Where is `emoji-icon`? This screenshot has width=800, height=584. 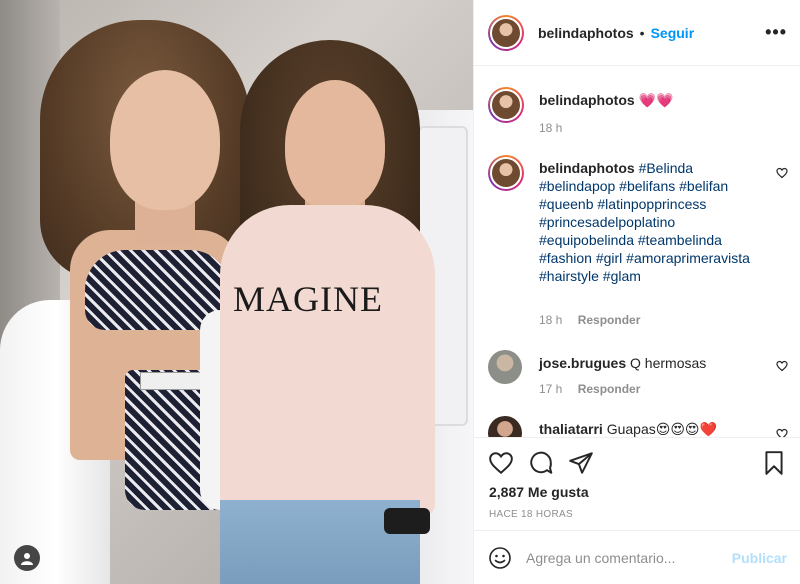
emoji-icon is located at coordinates (500, 558).